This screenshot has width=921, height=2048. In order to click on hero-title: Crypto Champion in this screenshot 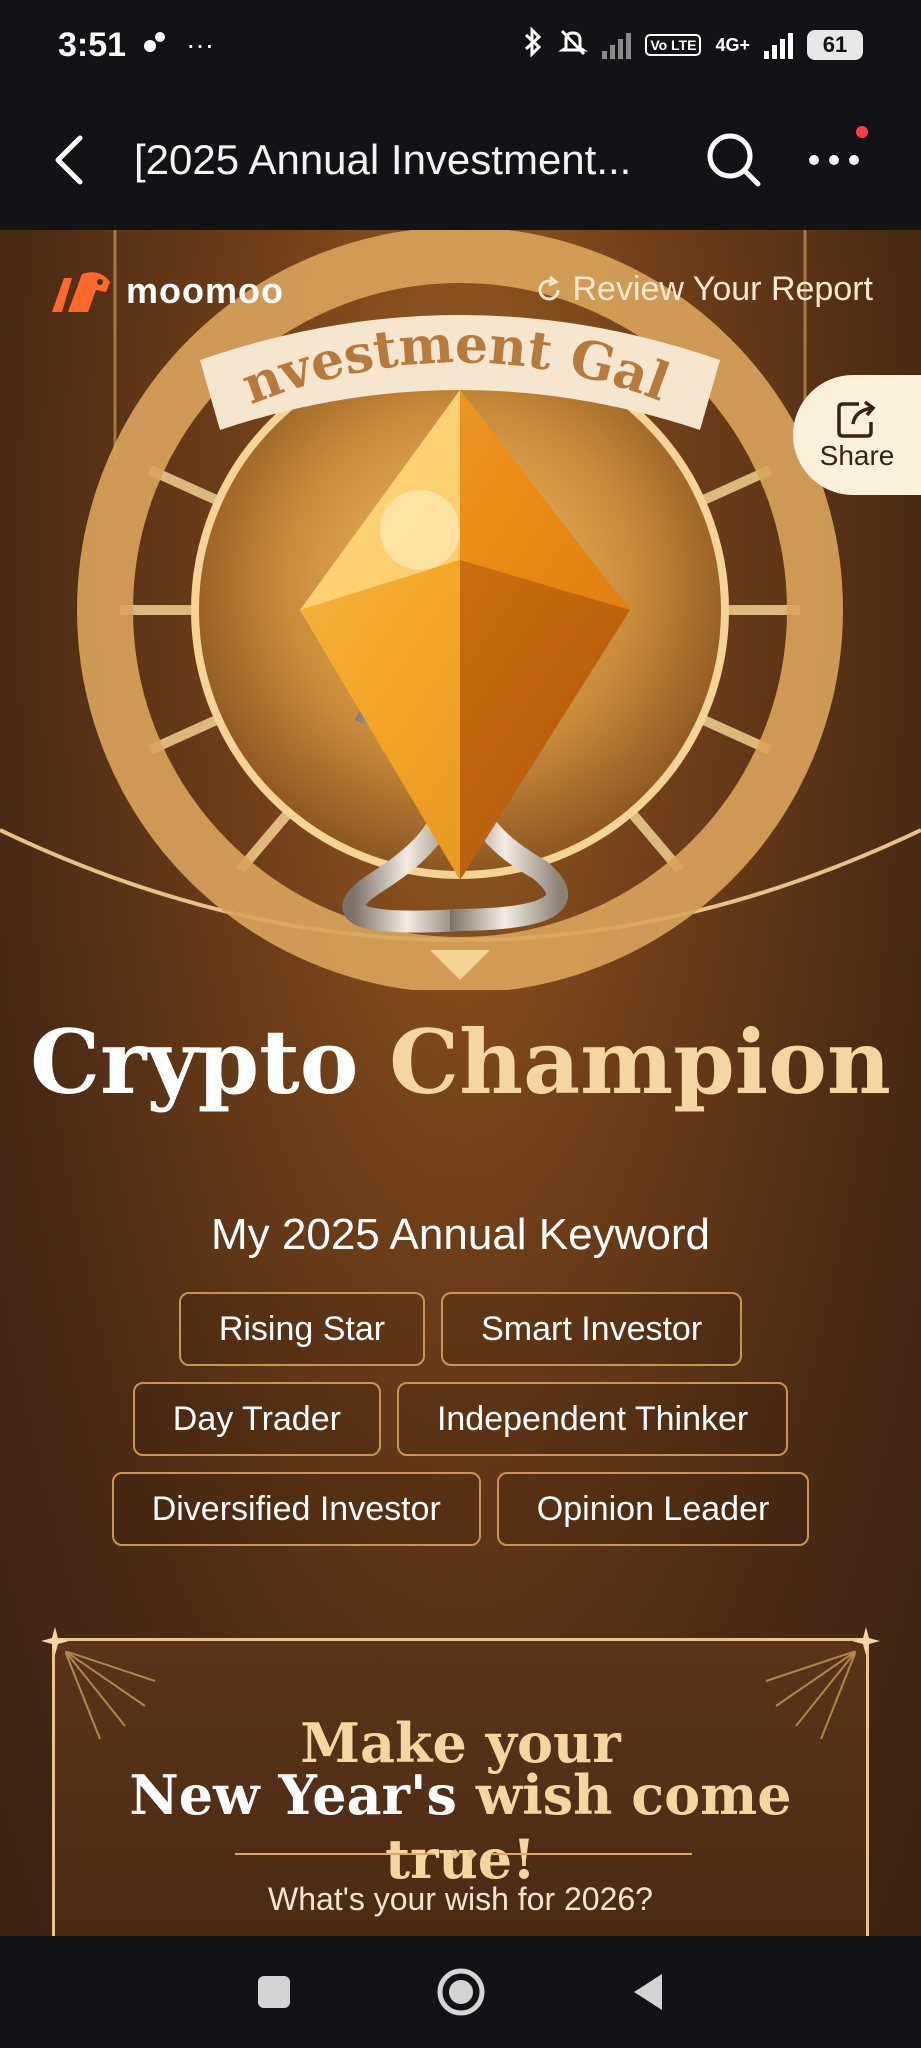, I will do `click(460, 1062)`.